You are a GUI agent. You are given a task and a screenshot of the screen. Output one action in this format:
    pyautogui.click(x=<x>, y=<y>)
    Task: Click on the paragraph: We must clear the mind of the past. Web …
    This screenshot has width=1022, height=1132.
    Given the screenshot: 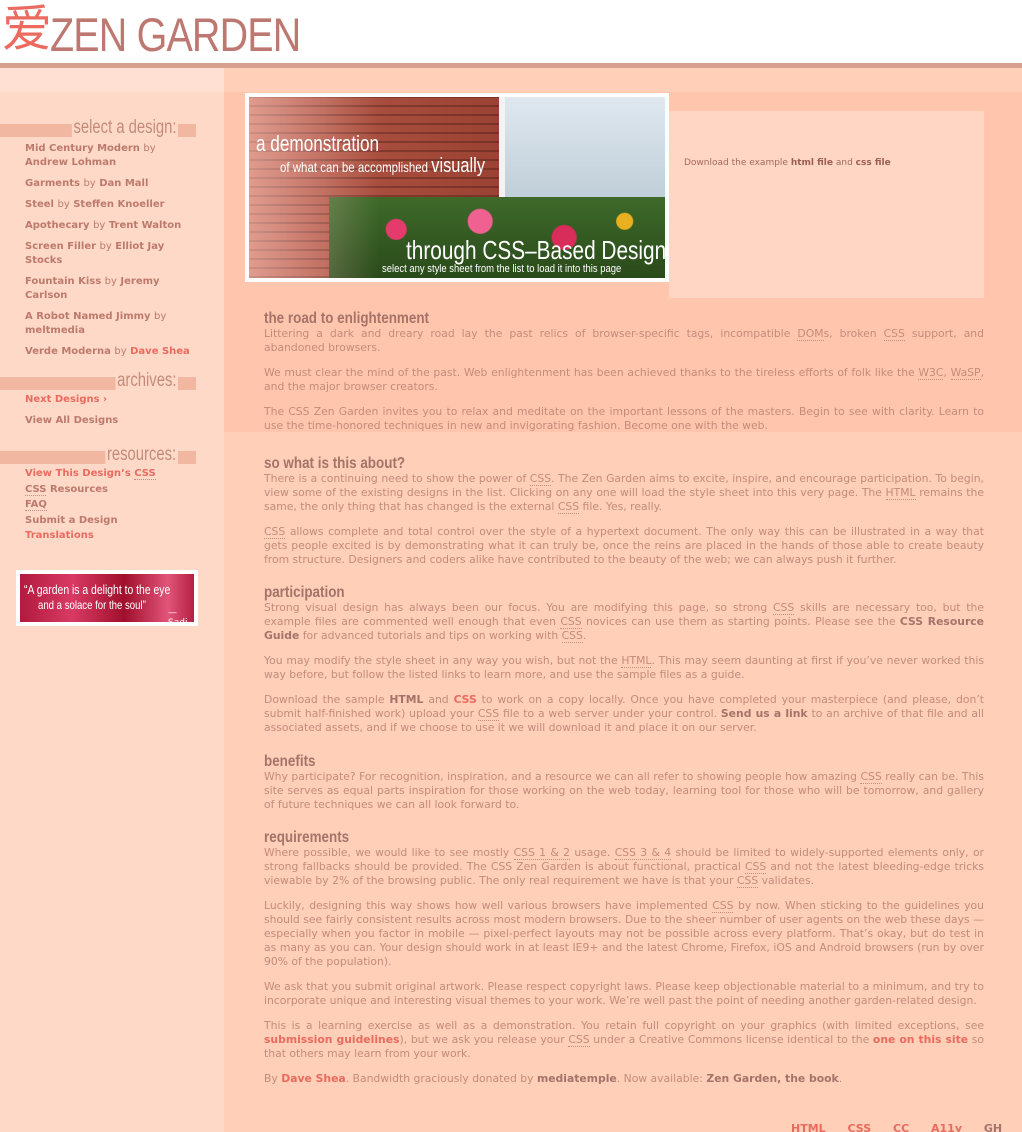 What is the action you would take?
    pyautogui.click(x=624, y=379)
    